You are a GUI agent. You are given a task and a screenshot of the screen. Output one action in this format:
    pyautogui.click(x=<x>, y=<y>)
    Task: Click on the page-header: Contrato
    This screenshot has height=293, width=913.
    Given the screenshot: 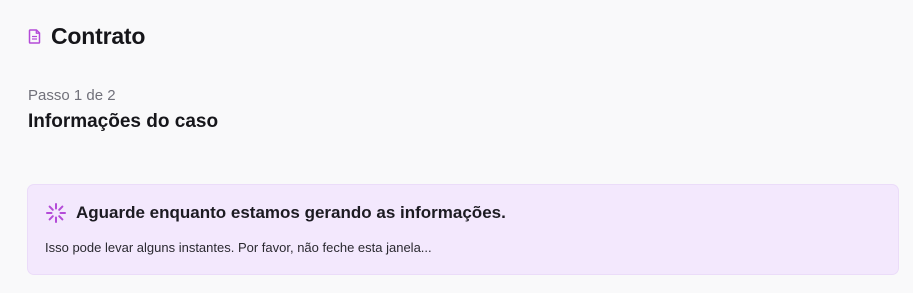 What is the action you would take?
    pyautogui.click(x=86, y=36)
    